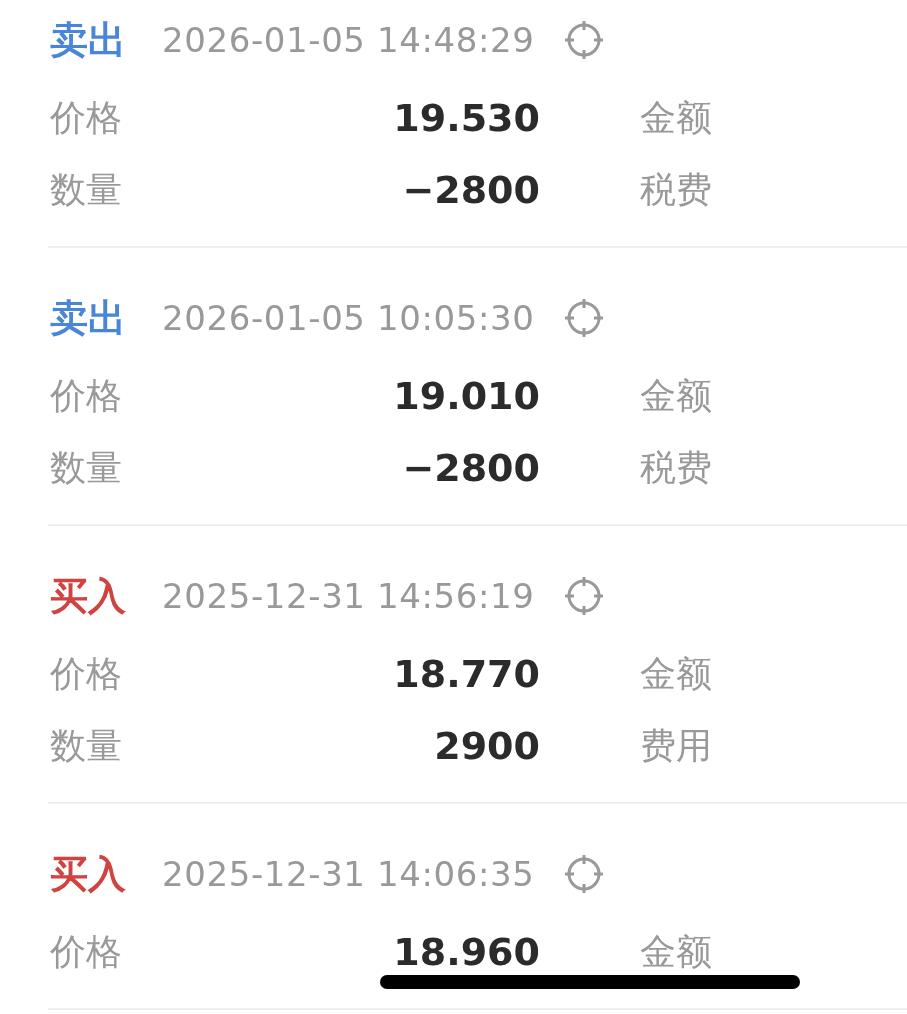 The height and width of the screenshot is (1014, 907). What do you see at coordinates (348, 318) in the screenshot?
I see `trade-time: 2026-01-05 10:05:30` at bounding box center [348, 318].